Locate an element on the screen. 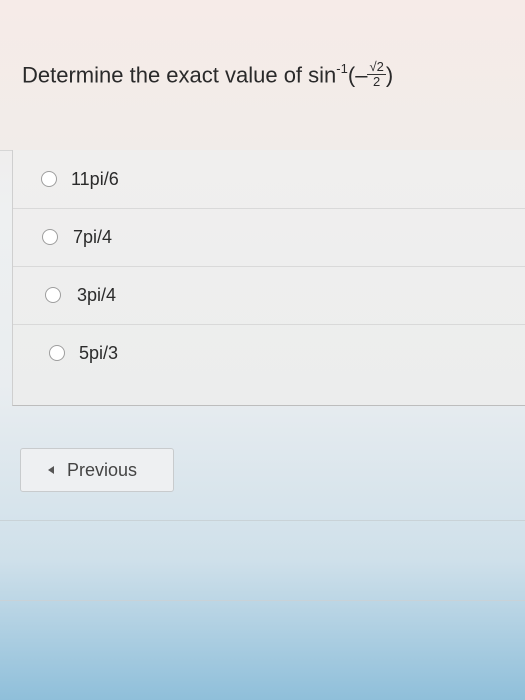  math-function: sin is located at coordinates (322, 75).